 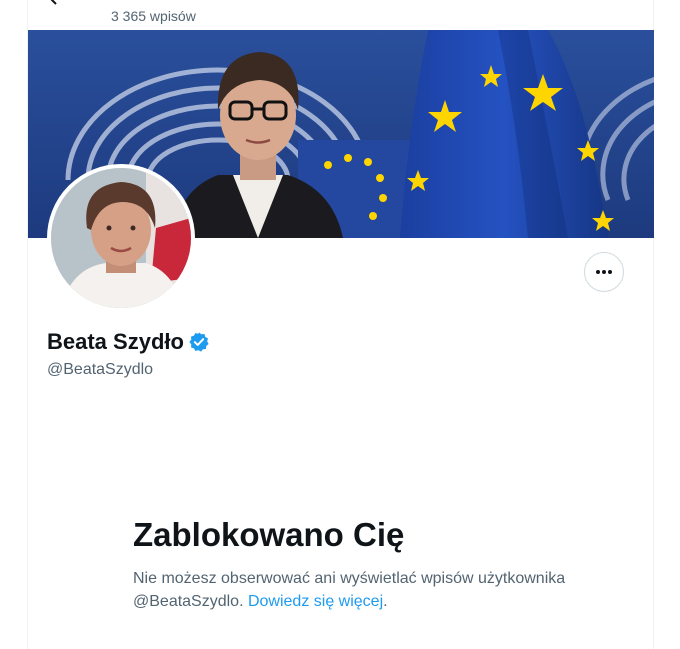 I want to click on profile-name-row: Beata Szydło, so click(x=128, y=342).